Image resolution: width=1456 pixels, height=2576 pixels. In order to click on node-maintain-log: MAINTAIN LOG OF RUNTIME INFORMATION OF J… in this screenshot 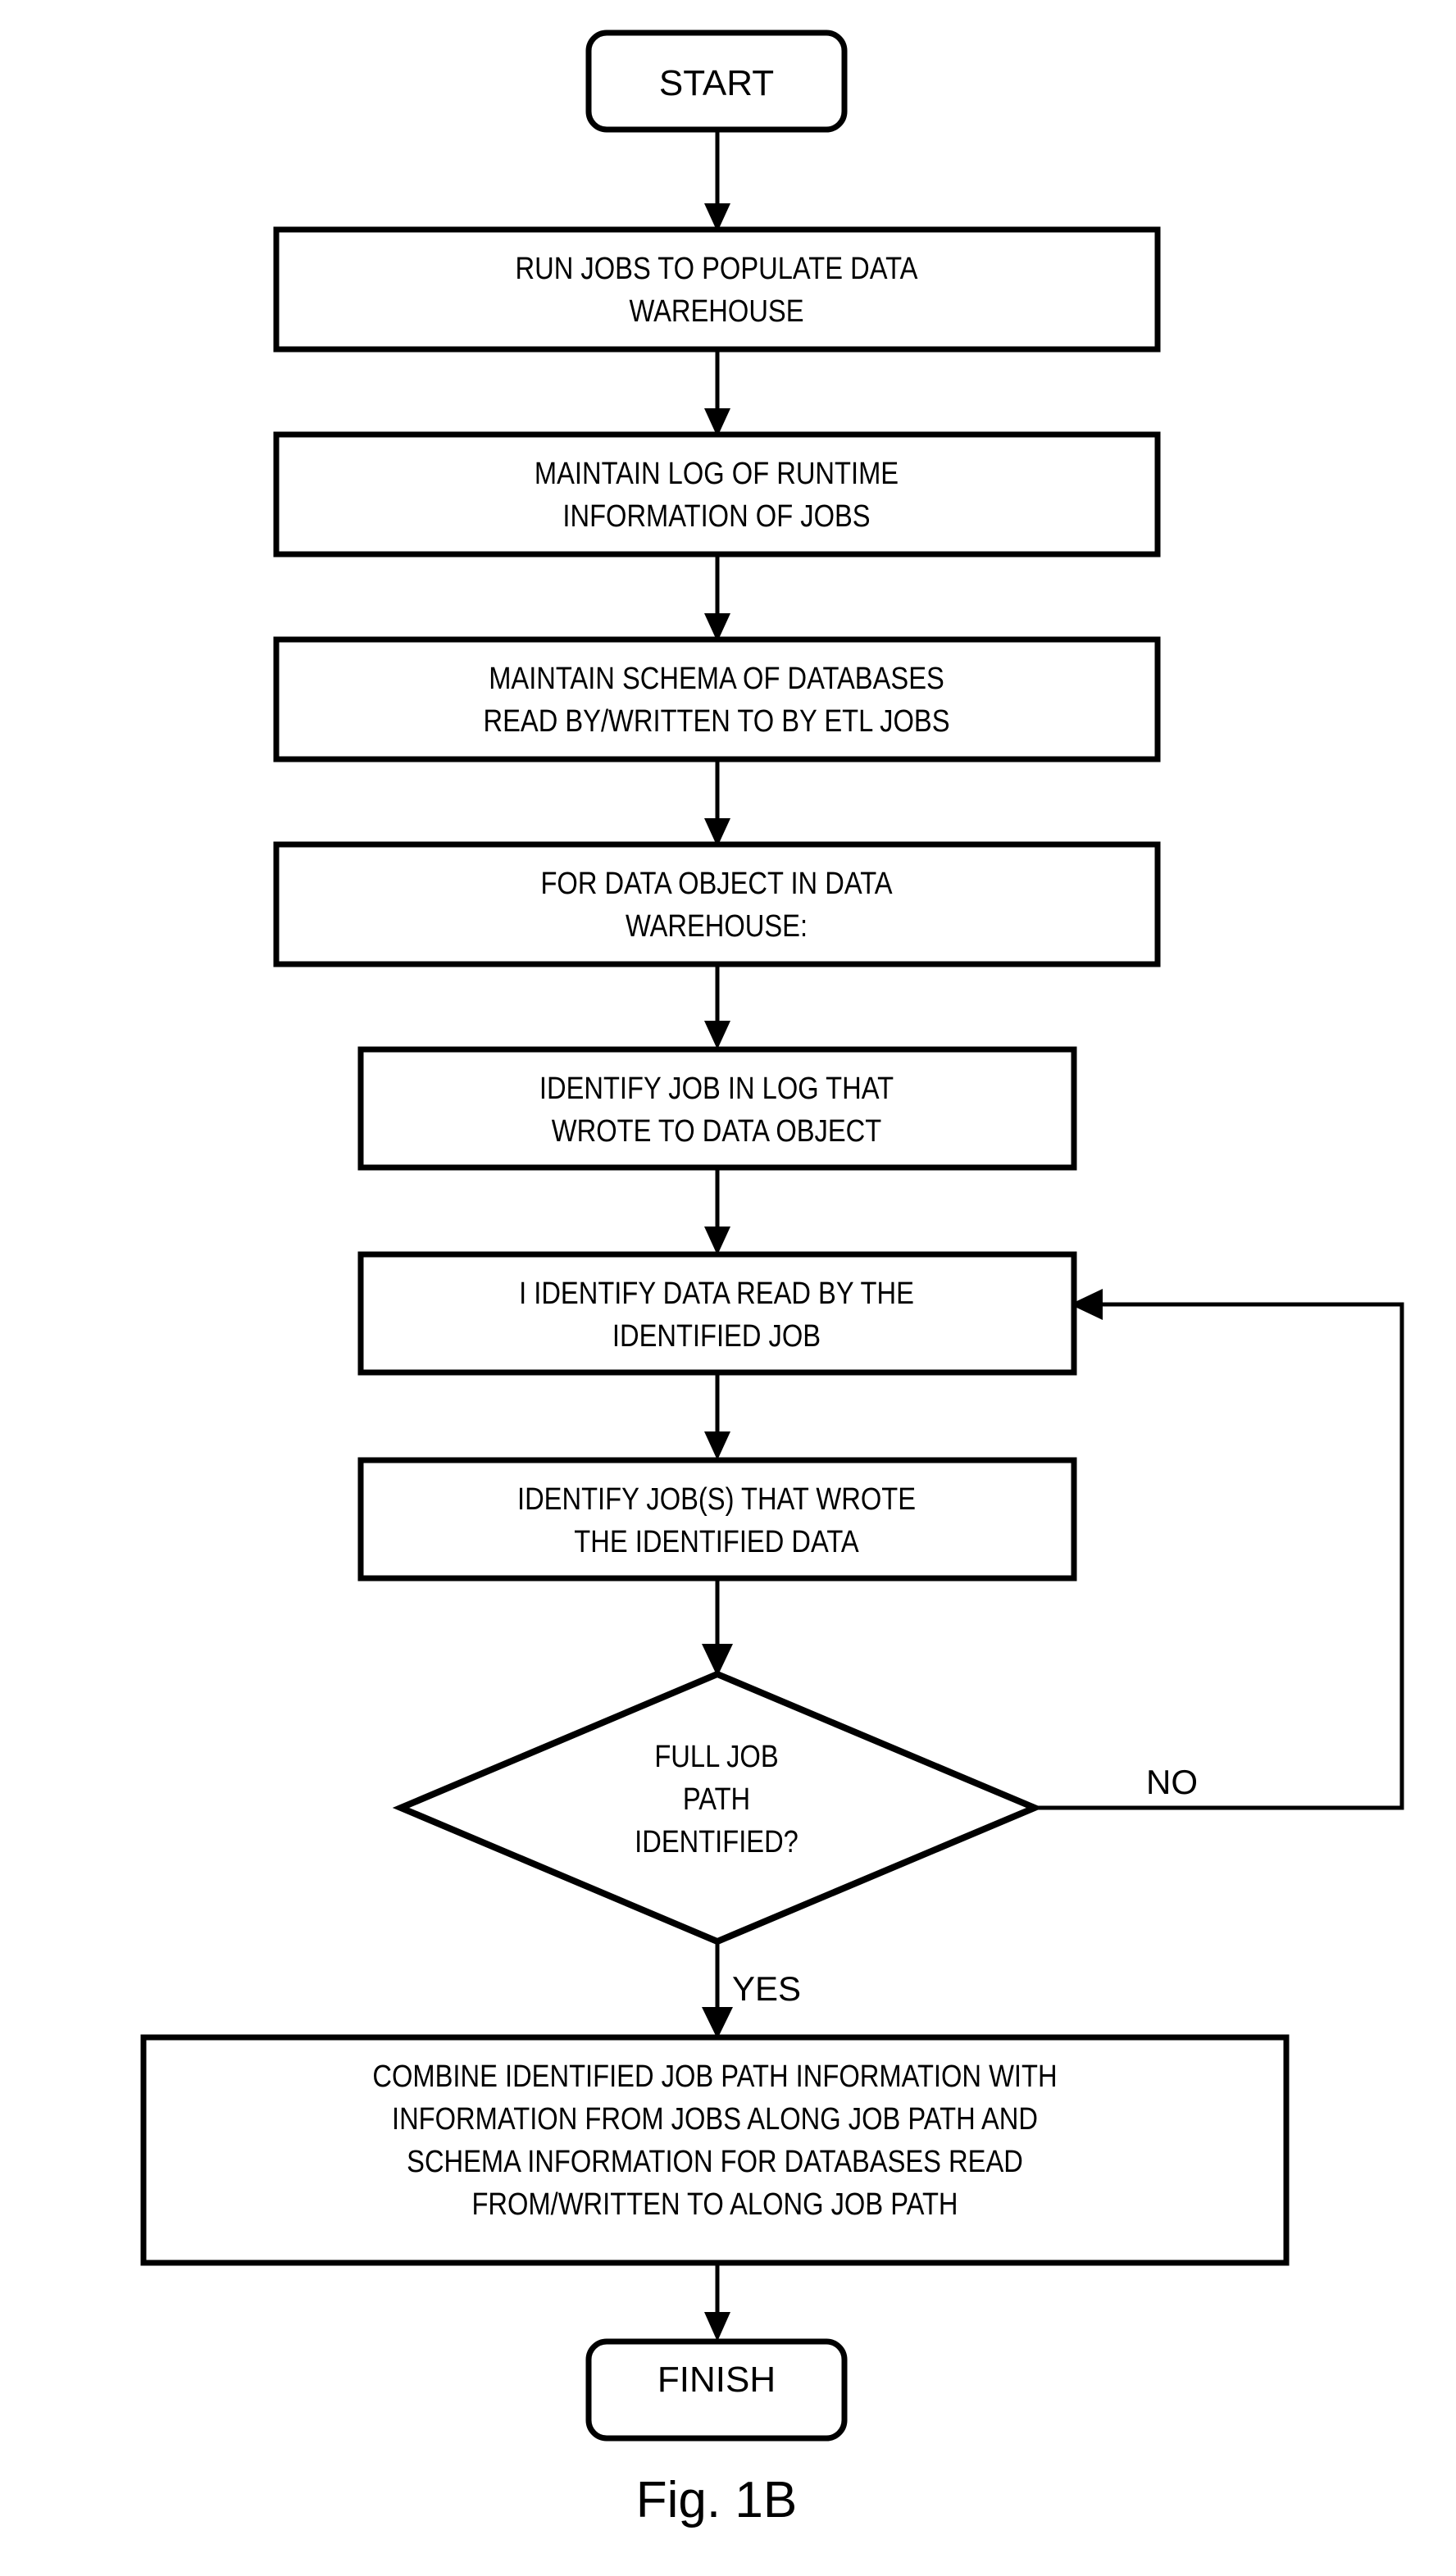, I will do `click(717, 495)`.